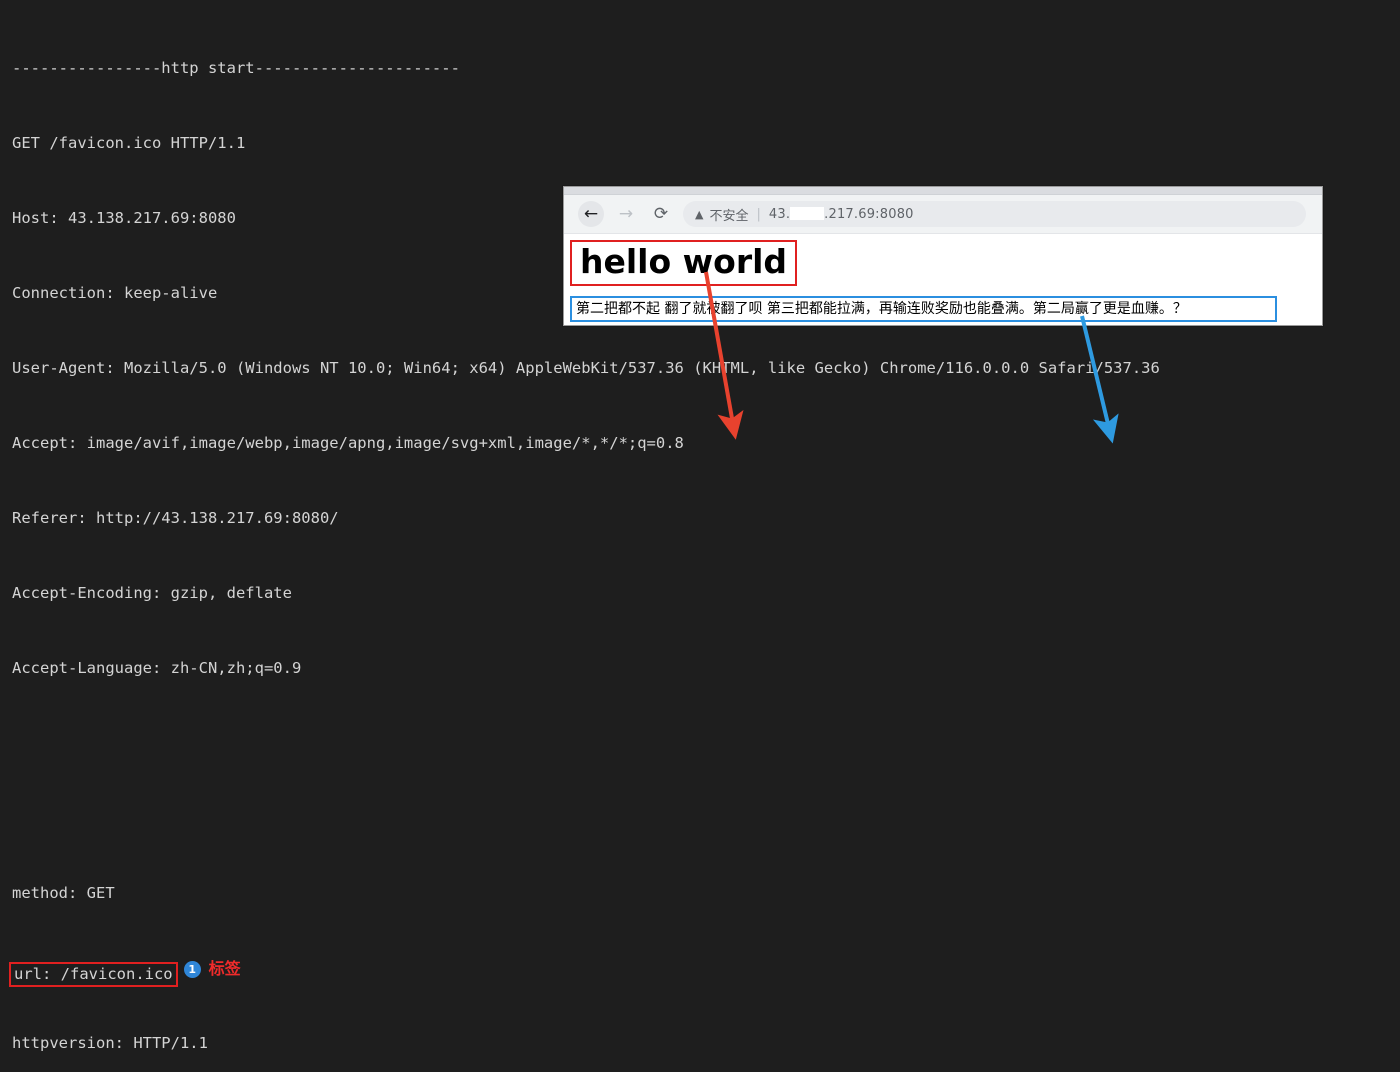 The image size is (1400, 1072). Describe the element at coordinates (994, 214) in the screenshot. I see `address-bar: ▲ 不安全 | 43. .217.69:8080` at that location.